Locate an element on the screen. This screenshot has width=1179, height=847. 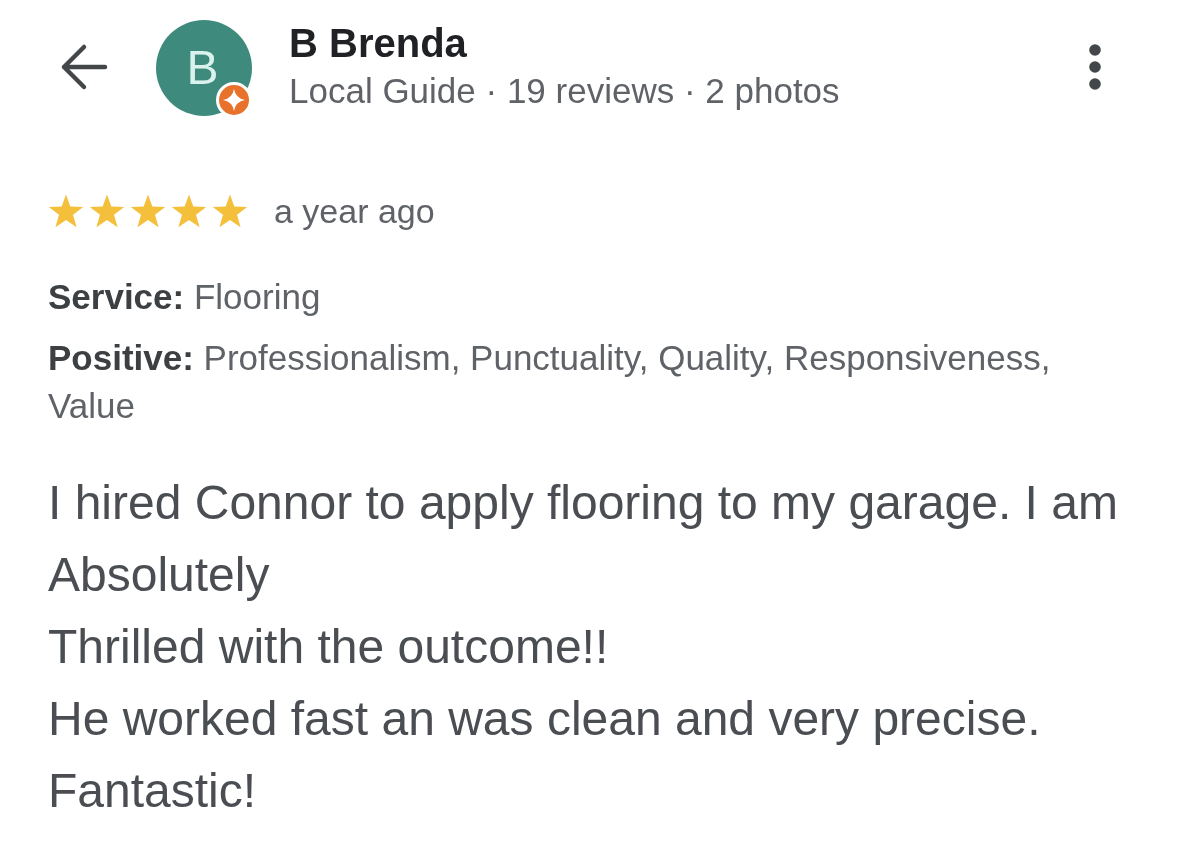
review-attribute: Service: Flooring is located at coordinates (185, 297).